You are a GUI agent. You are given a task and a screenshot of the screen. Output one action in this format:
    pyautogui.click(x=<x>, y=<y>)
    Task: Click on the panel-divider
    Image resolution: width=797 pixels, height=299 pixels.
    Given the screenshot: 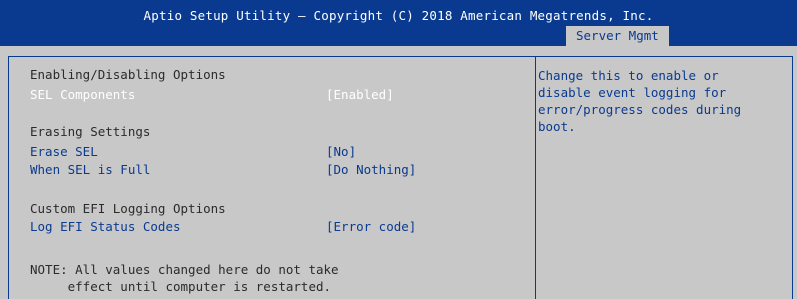 What is the action you would take?
    pyautogui.click(x=535, y=177)
    